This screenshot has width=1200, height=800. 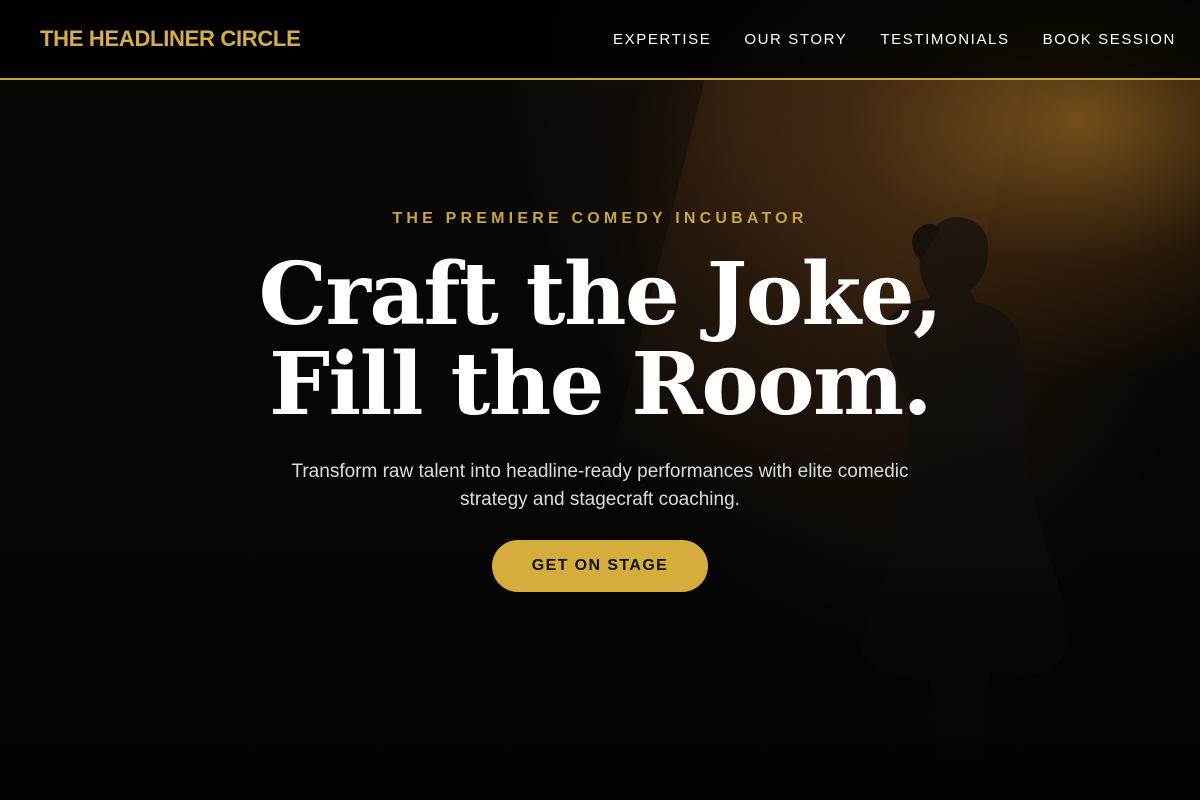 What do you see at coordinates (600, 294) in the screenshot?
I see `headline-line-1: Craft the Joke,` at bounding box center [600, 294].